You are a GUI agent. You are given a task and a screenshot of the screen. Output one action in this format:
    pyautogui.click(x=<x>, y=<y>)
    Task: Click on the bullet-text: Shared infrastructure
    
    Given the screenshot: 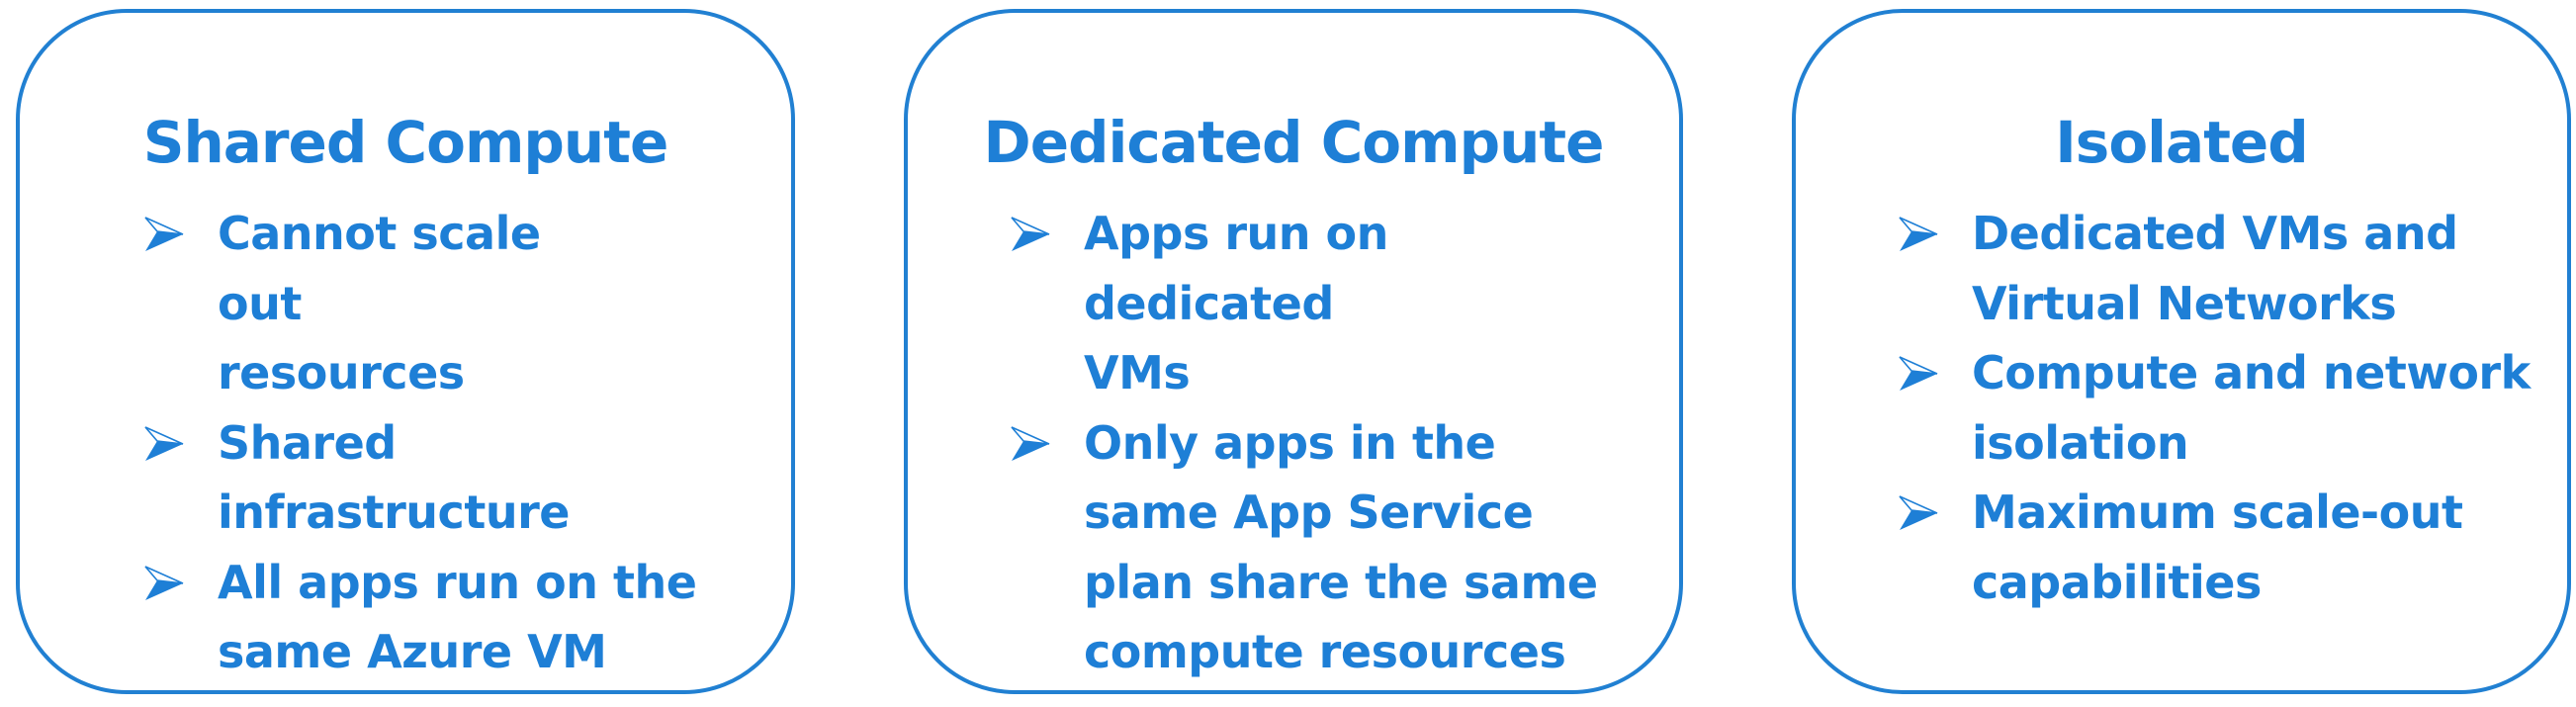 What is the action you would take?
    pyautogui.click(x=394, y=477)
    